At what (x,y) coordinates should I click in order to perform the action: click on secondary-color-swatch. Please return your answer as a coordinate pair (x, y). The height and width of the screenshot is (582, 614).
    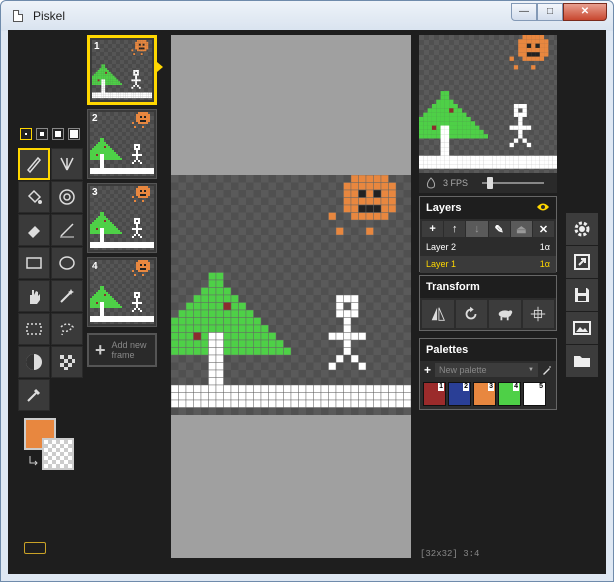
    Looking at the image, I should click on (58, 454).